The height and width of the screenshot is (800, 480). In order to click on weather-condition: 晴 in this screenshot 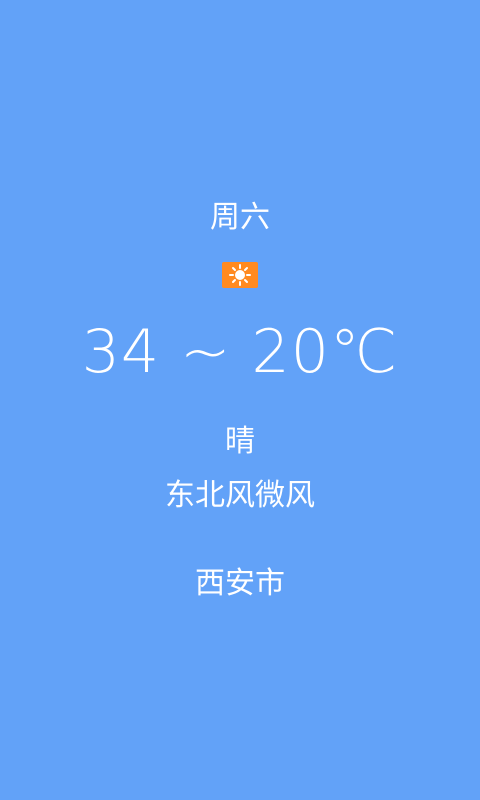, I will do `click(240, 441)`.